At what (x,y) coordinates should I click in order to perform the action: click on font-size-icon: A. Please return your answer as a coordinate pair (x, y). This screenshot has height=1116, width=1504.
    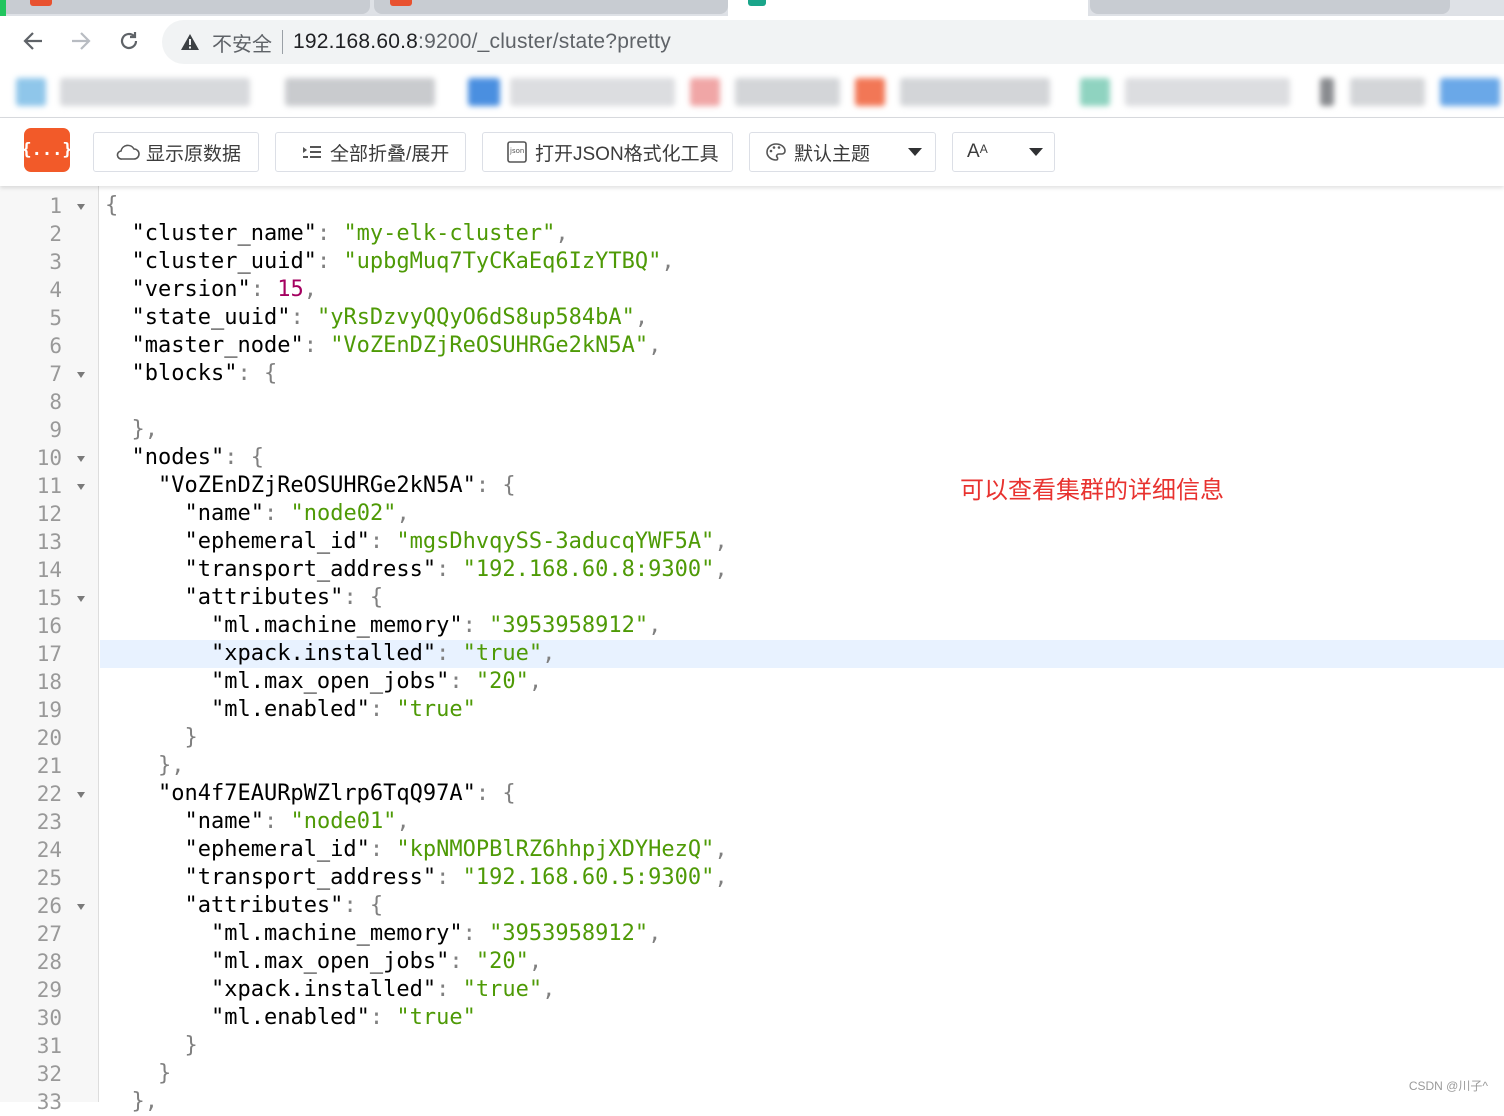
    Looking at the image, I should click on (973, 152).